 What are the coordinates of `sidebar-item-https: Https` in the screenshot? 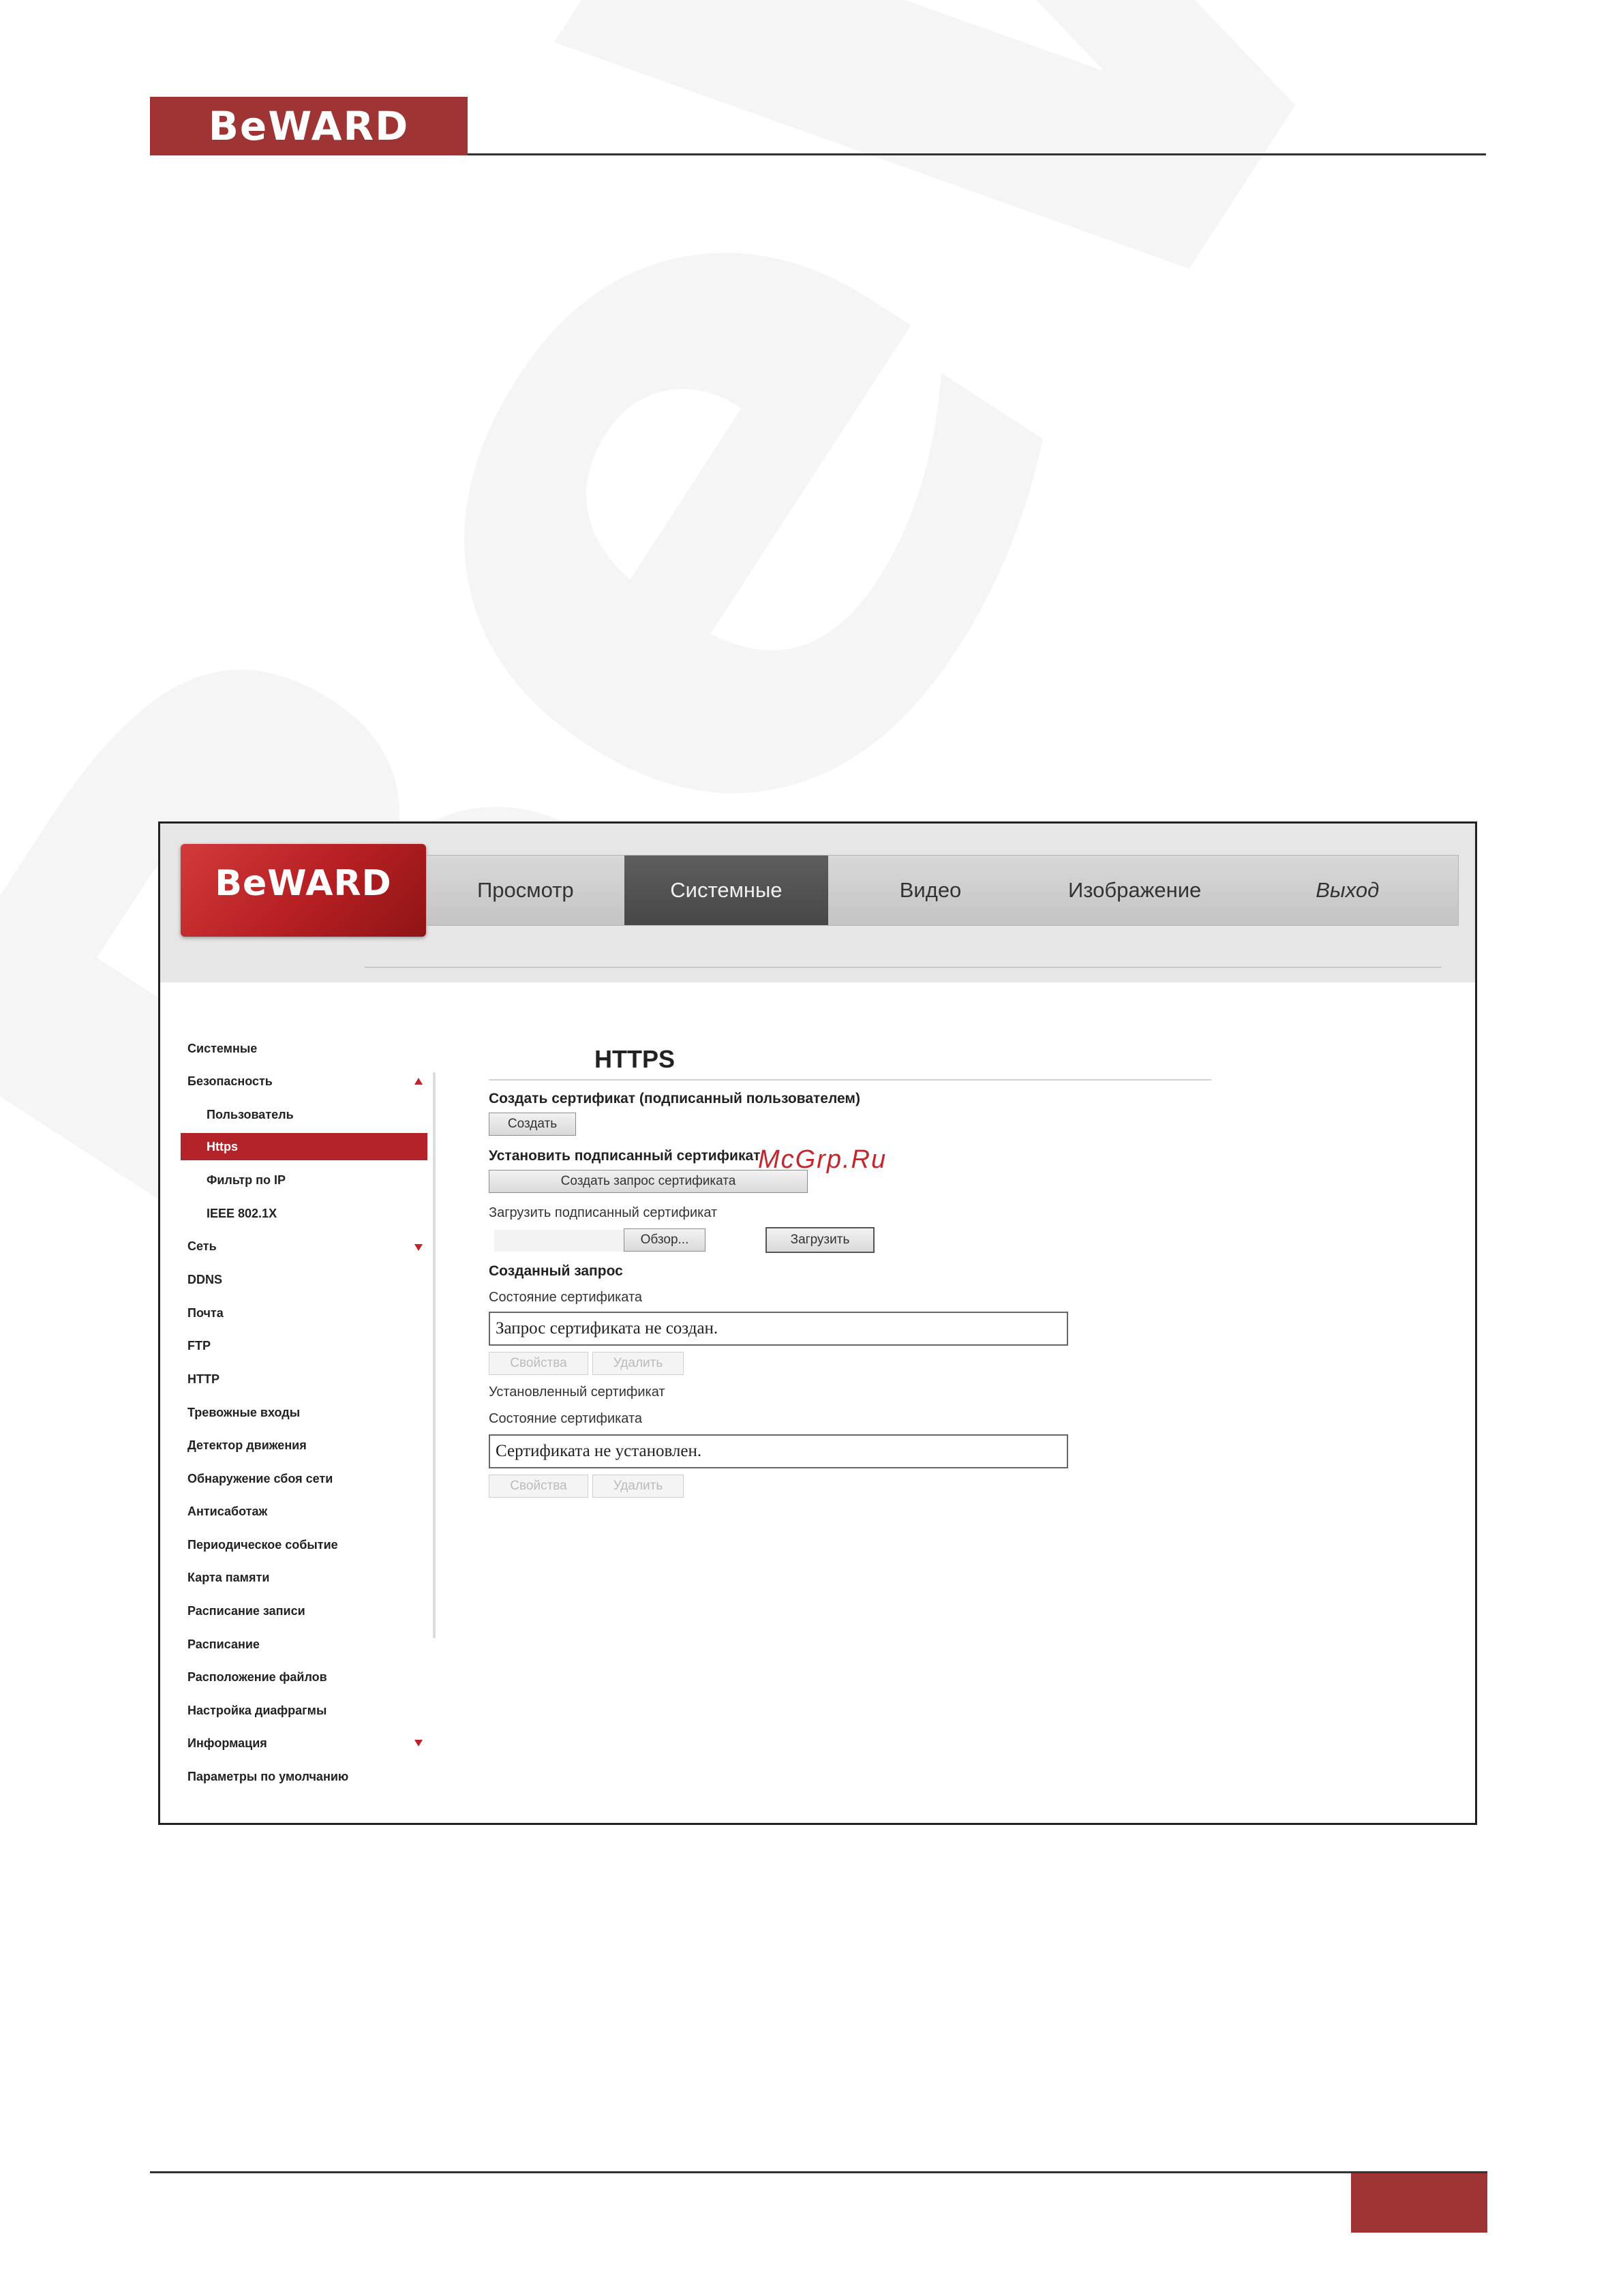 It's located at (304, 1146).